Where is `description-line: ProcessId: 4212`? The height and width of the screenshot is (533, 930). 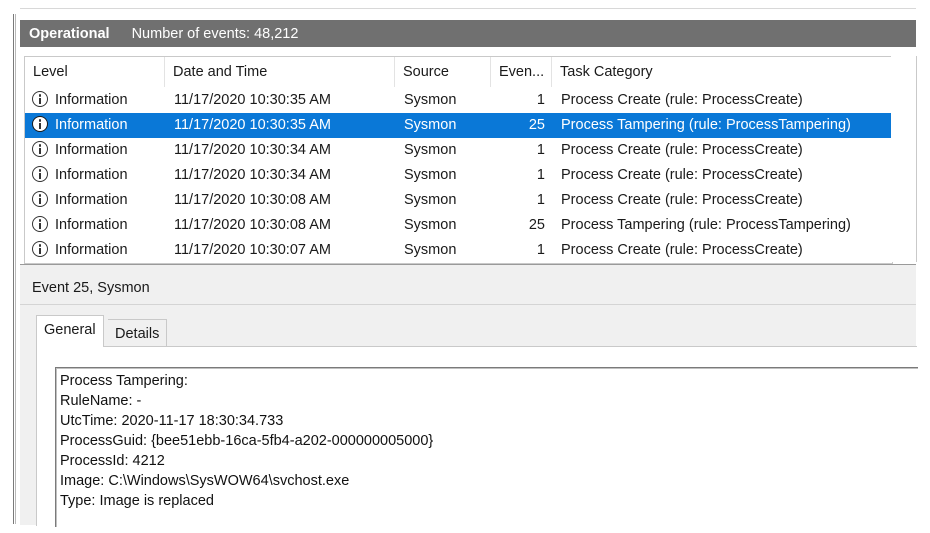
description-line: ProcessId: 4212 is located at coordinates (112, 461).